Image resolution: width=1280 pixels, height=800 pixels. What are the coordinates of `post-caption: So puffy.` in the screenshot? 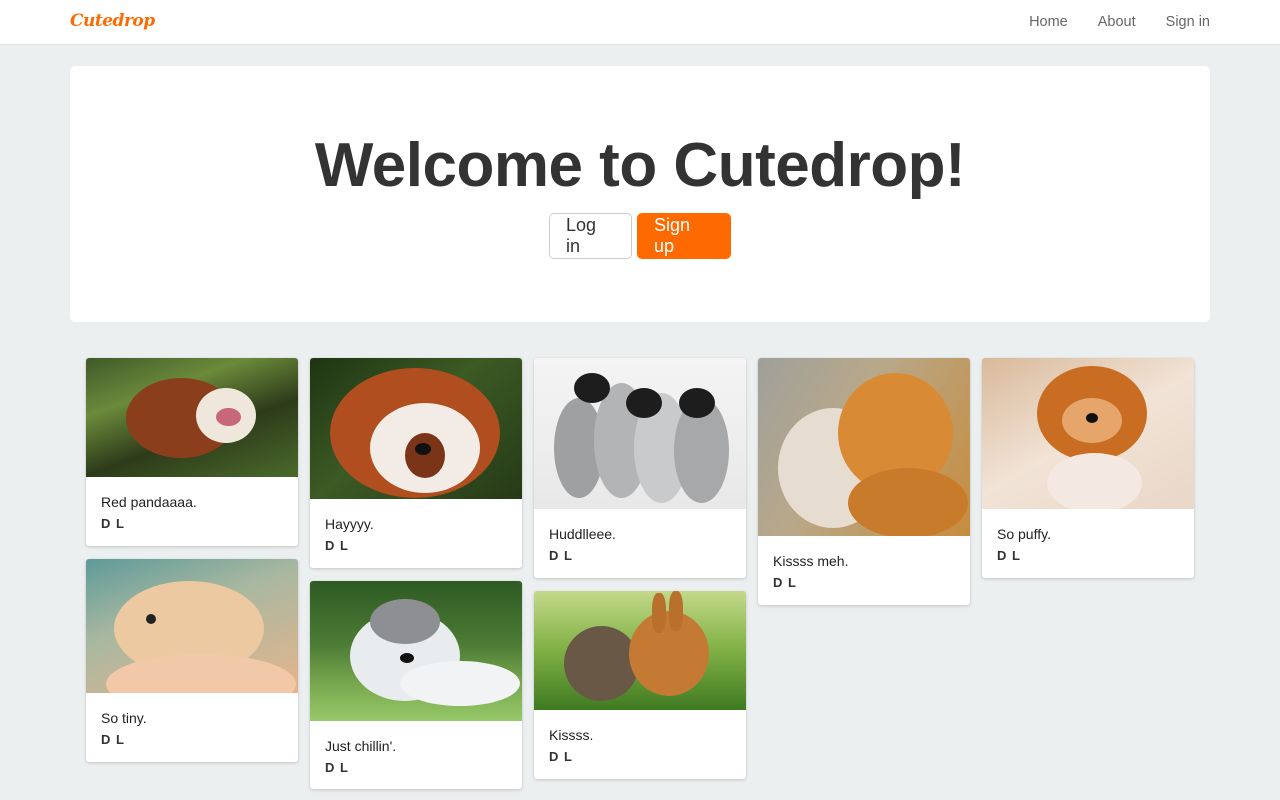 It's located at (1024, 534).